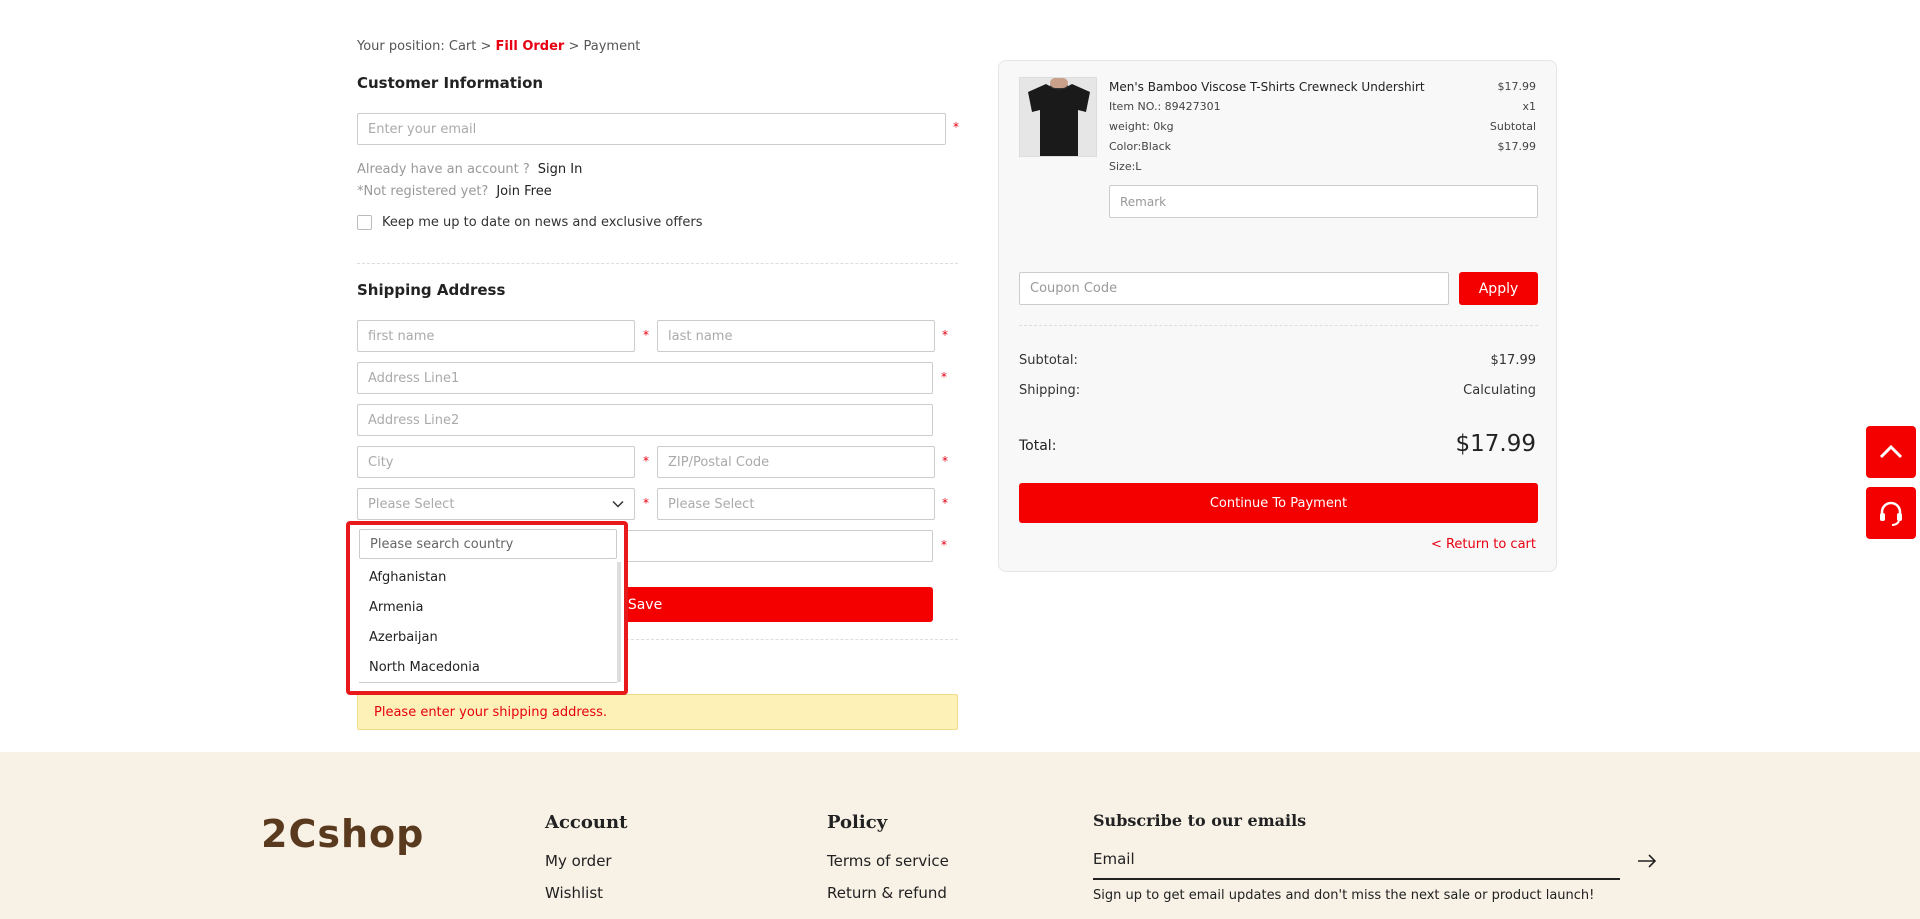 This screenshot has width=1920, height=919. What do you see at coordinates (422, 129) in the screenshot?
I see `email-placeholder: Enter your email` at bounding box center [422, 129].